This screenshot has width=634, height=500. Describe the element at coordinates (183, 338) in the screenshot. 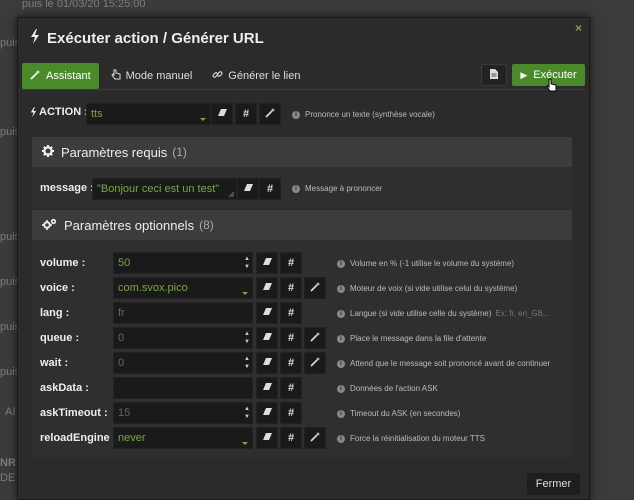

I see `queue-input: 0` at that location.